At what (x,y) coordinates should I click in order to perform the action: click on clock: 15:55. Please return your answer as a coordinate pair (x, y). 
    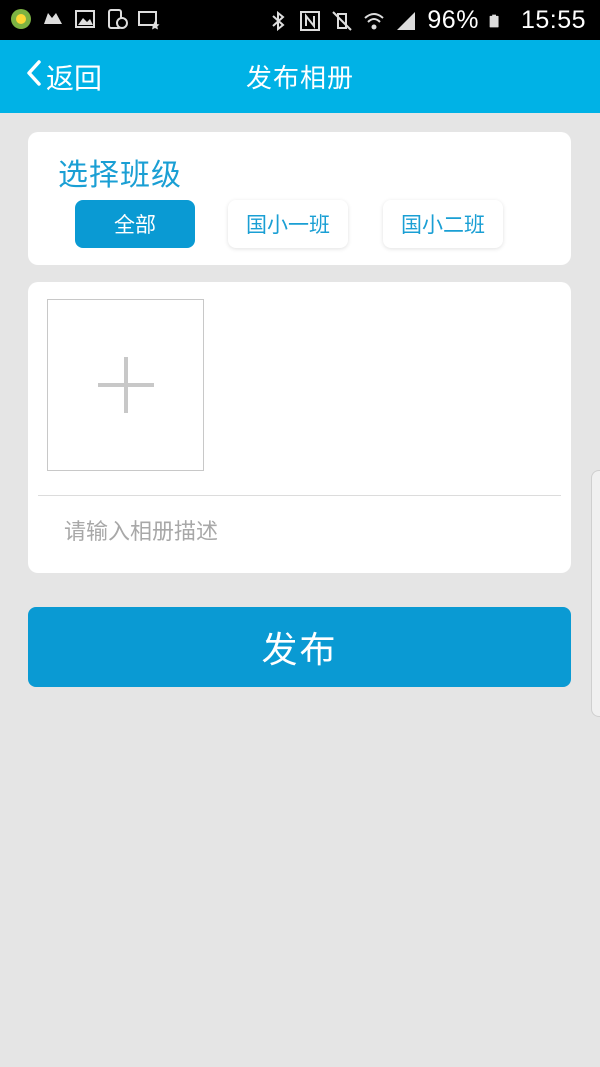
    Looking at the image, I should click on (553, 20).